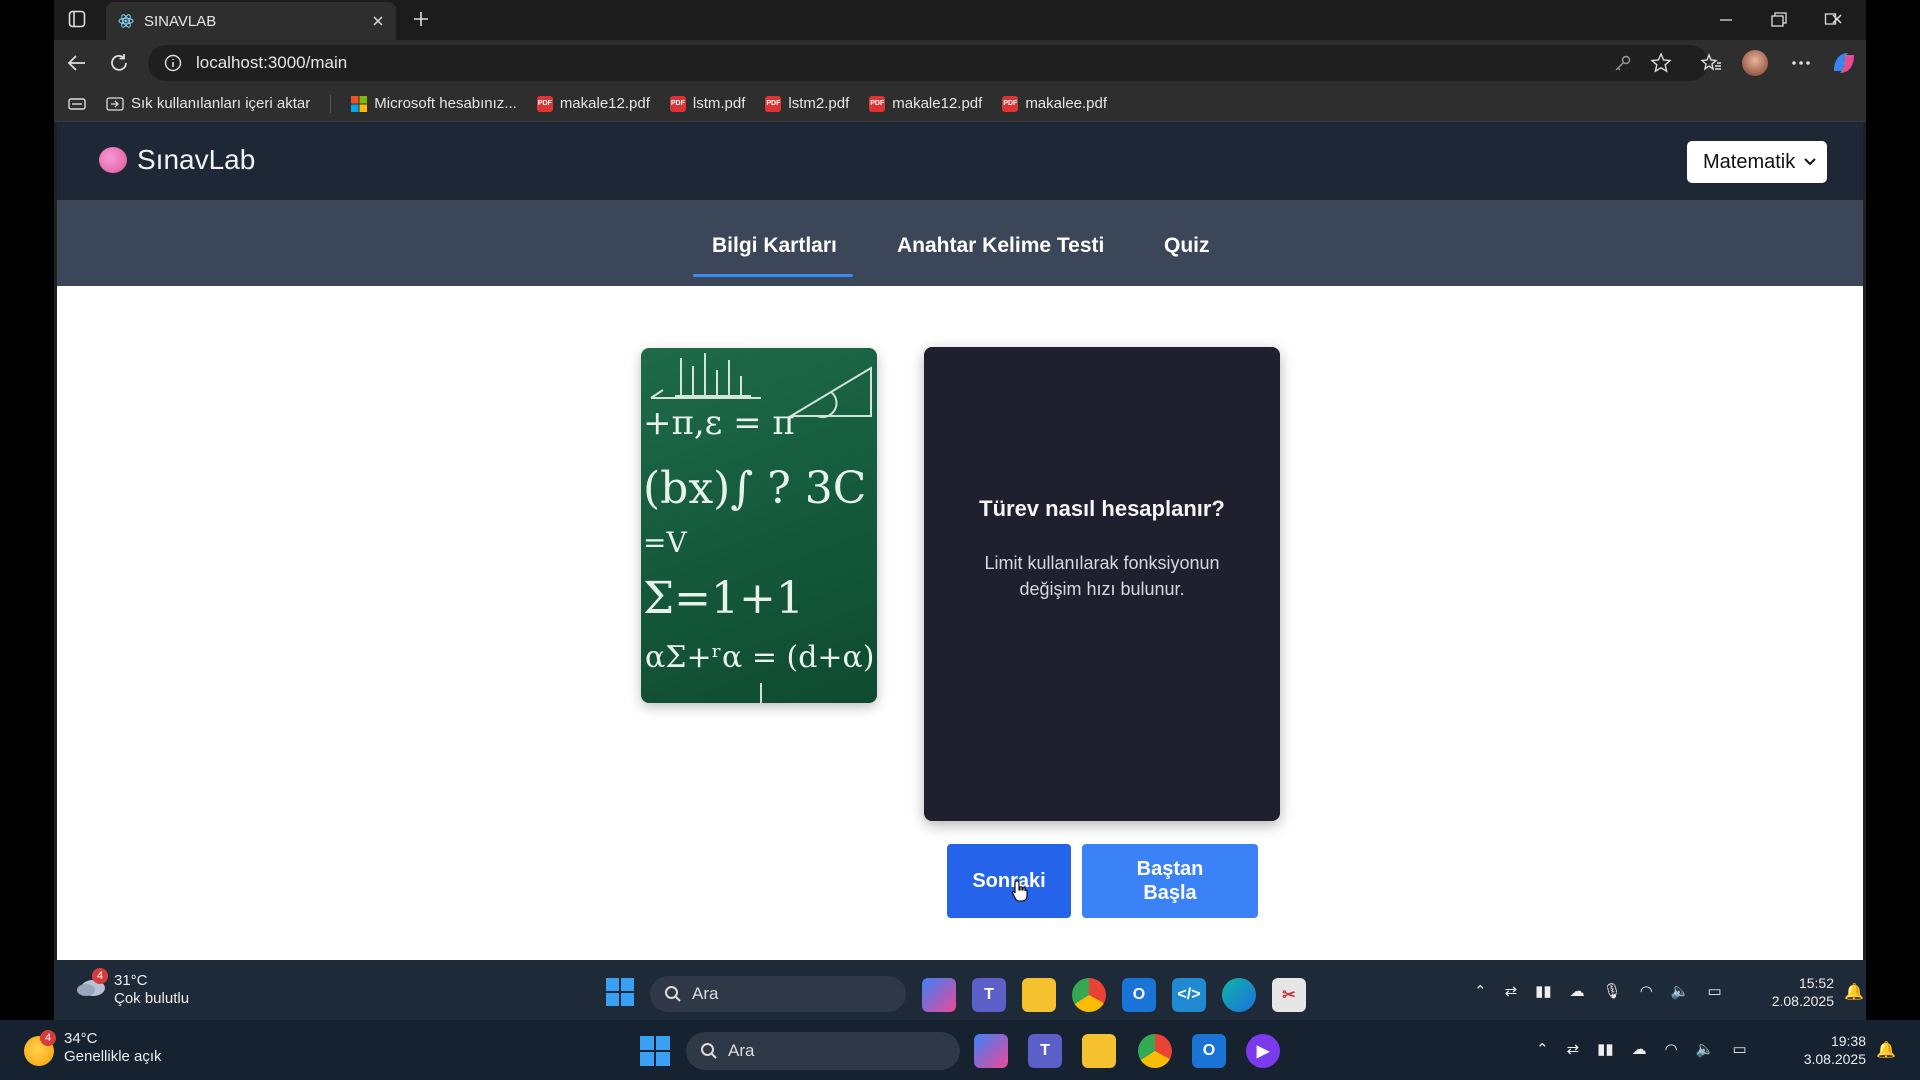 This screenshot has width=1920, height=1080. What do you see at coordinates (1794, 992) in the screenshot?
I see `clock: 15:52 2.08.2025` at bounding box center [1794, 992].